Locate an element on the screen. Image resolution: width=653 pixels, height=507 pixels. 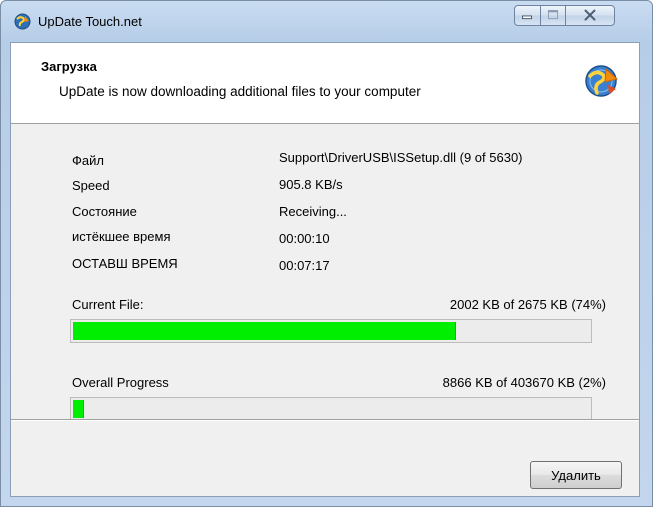
window-title: UpDate Touch.net is located at coordinates (90, 21).